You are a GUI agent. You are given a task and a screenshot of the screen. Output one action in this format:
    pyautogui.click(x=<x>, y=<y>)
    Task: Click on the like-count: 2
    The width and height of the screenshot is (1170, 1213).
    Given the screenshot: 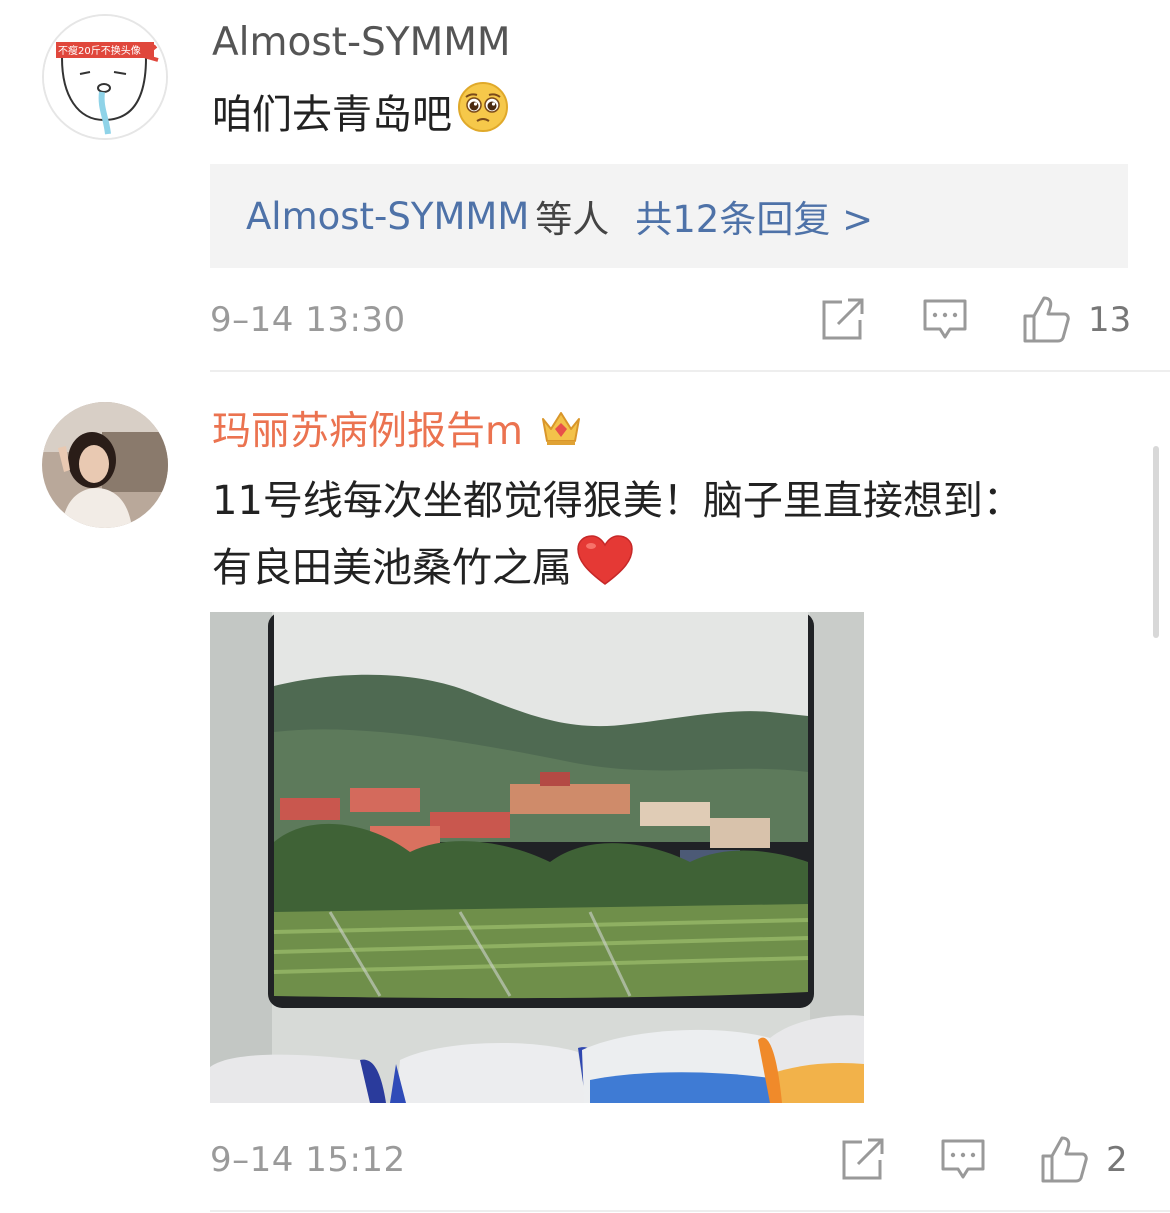 What is the action you would take?
    pyautogui.click(x=1117, y=1160)
    